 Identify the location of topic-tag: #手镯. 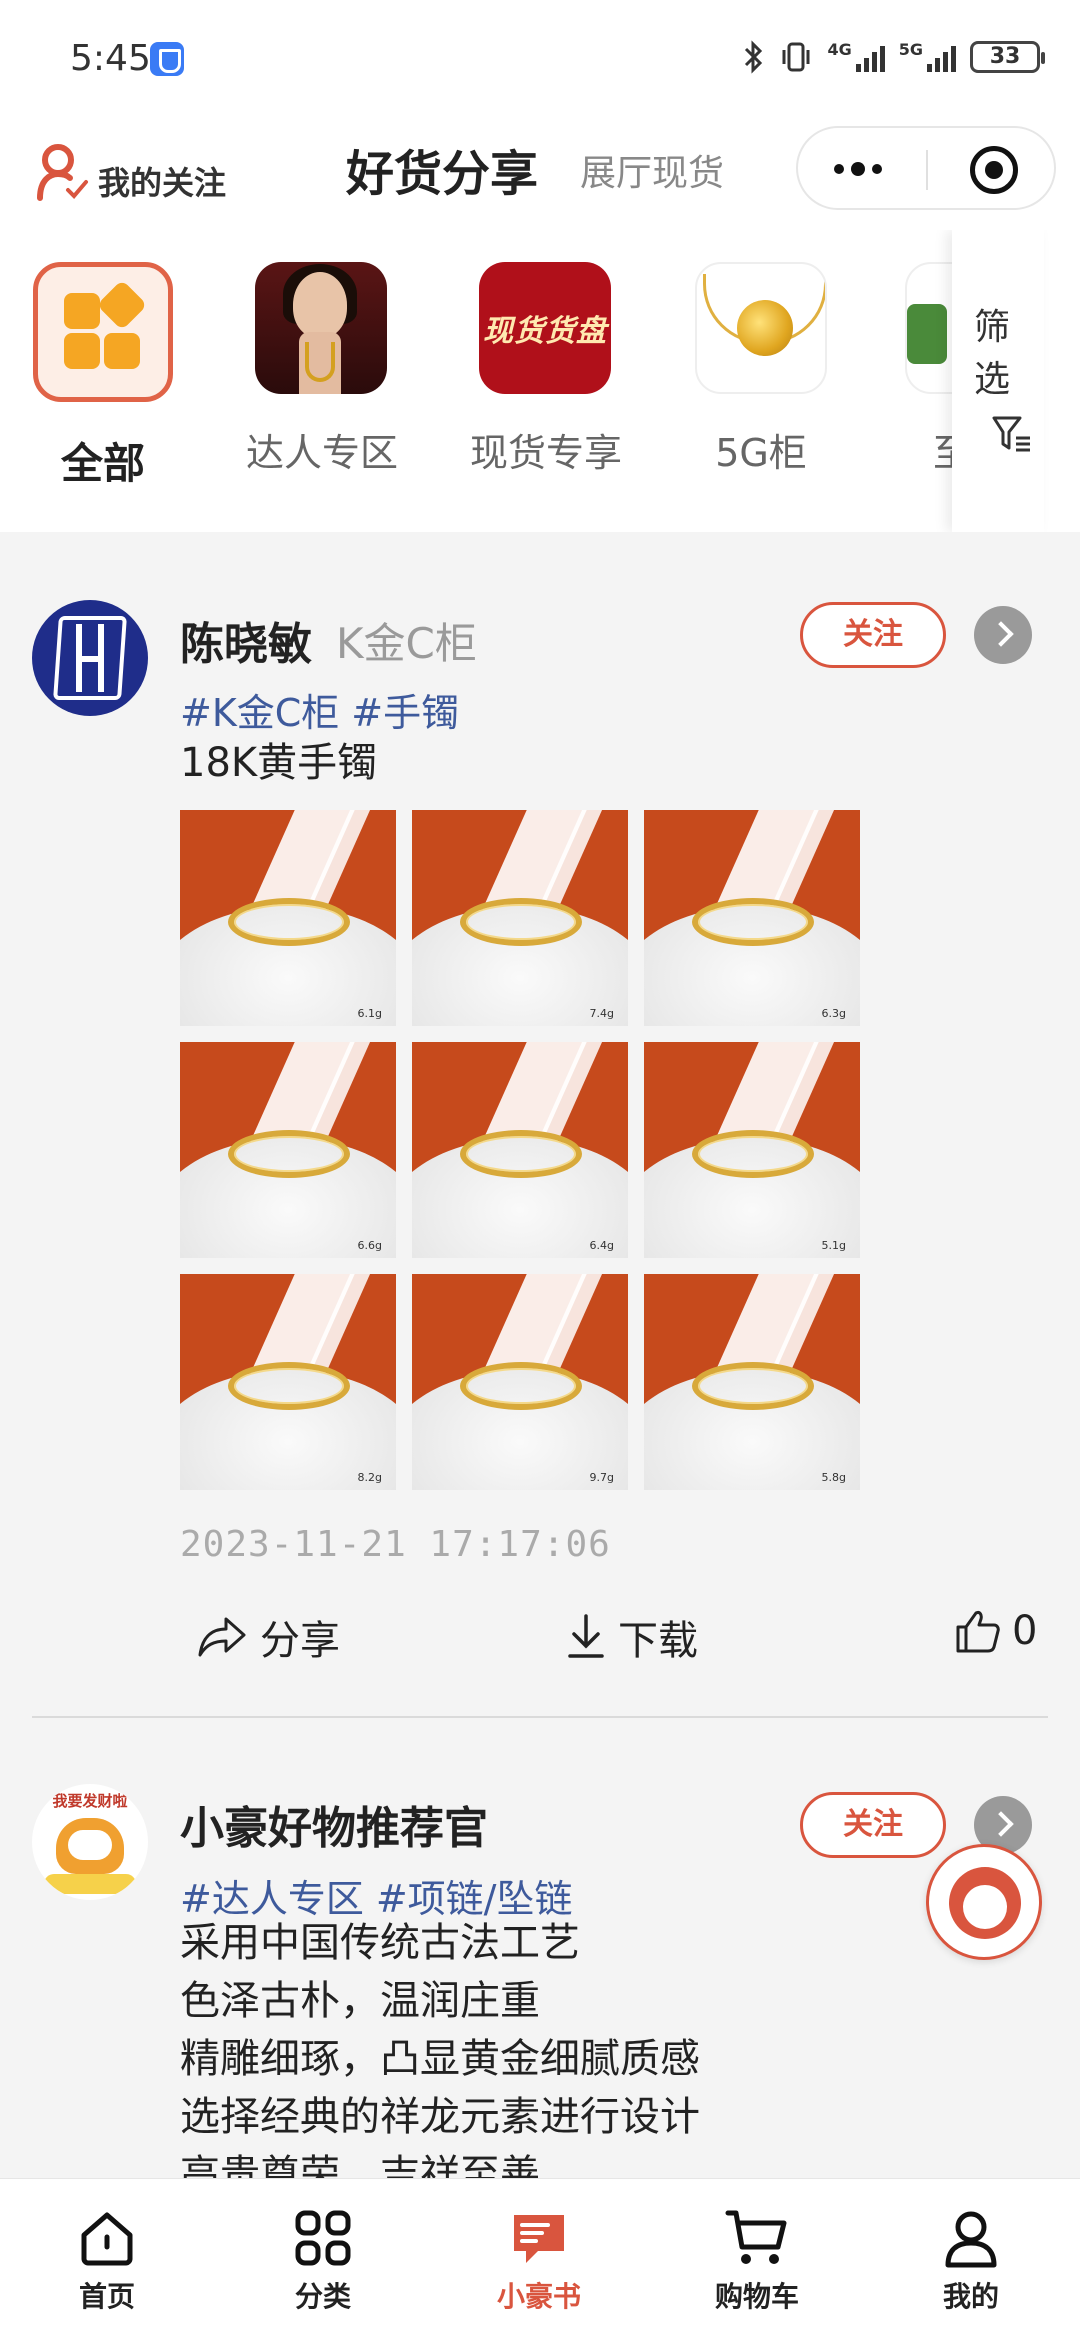
(405, 713).